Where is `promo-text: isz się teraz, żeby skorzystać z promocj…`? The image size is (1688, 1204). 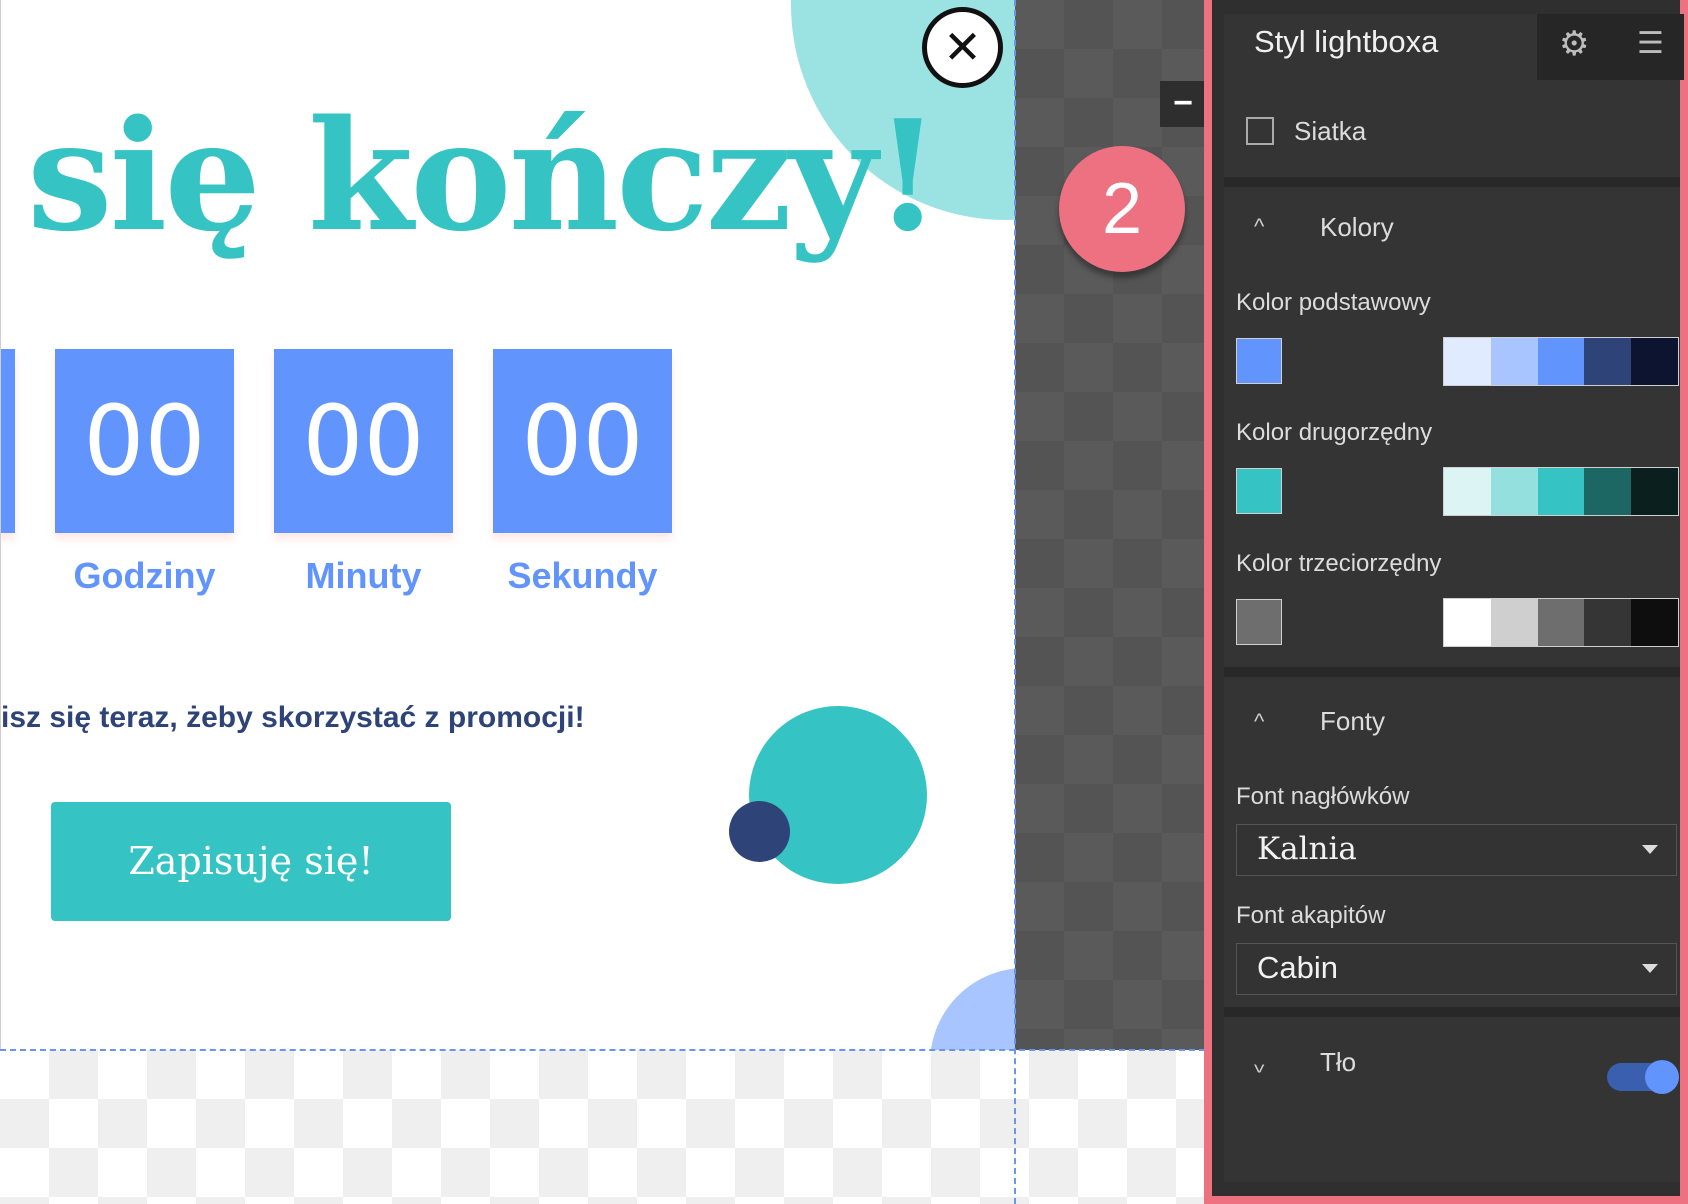 promo-text: isz się teraz, żeby skorzystać z promocj… is located at coordinates (293, 718).